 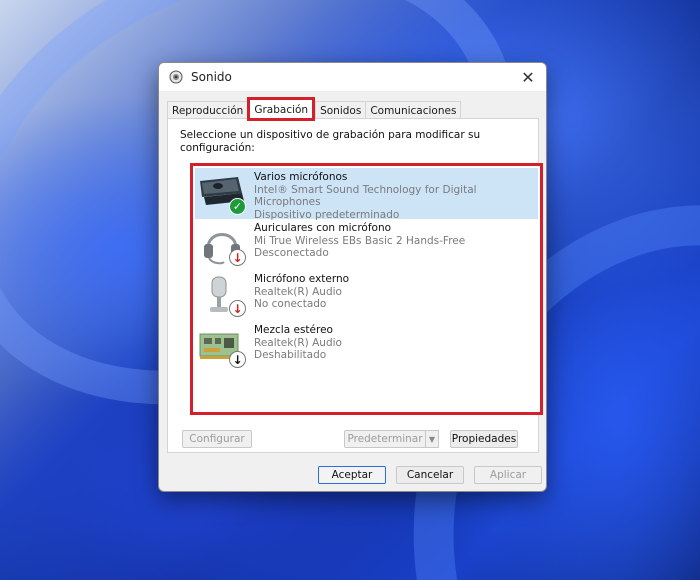 I want to click on device-status: Deshabilitado, so click(x=290, y=355).